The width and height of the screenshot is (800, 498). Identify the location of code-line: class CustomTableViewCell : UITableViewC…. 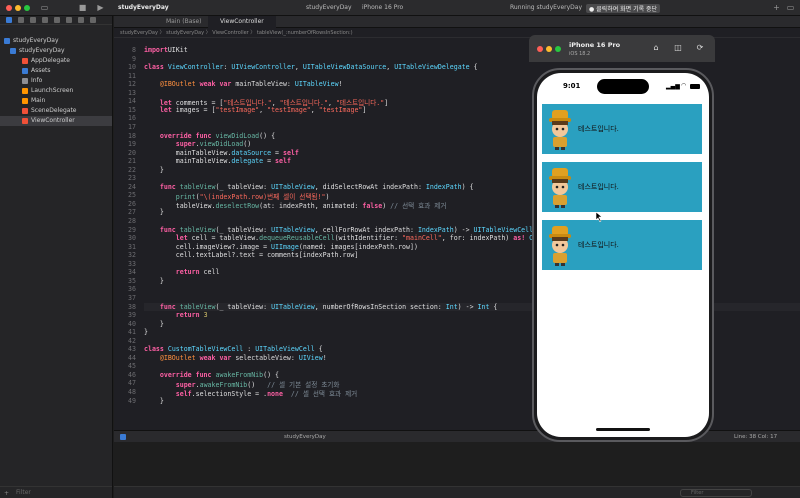
(233, 349).